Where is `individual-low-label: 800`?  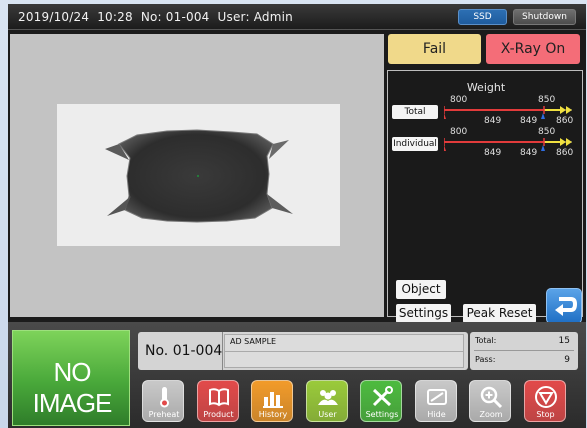
individual-low-label: 800 is located at coordinates (459, 132).